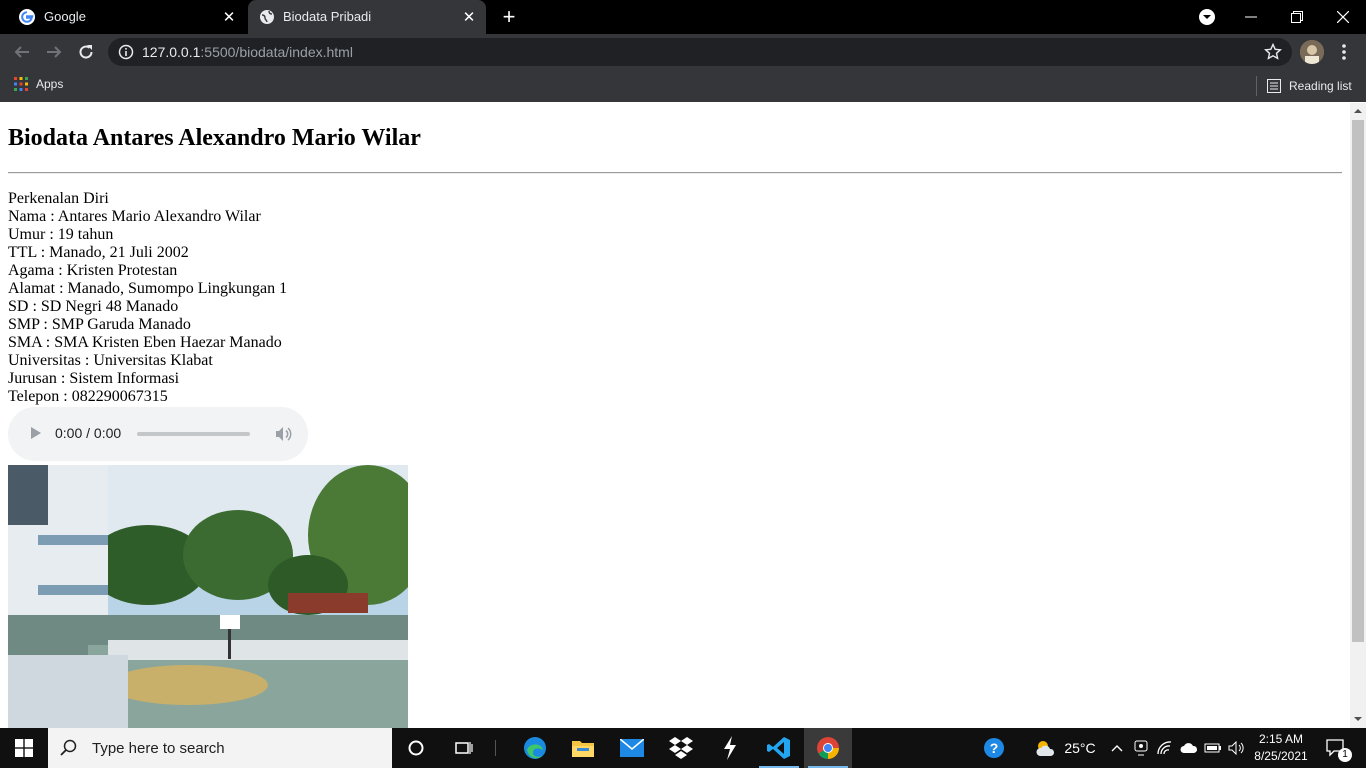 This screenshot has width=1366, height=768. I want to click on chrome-icon, so click(828, 748).